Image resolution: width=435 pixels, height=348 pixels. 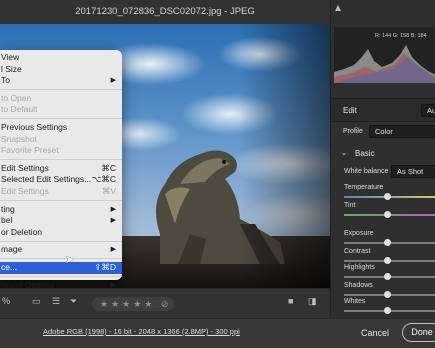 What do you see at coordinates (11, 68) in the screenshot?
I see `menu-item-label: l Size` at bounding box center [11, 68].